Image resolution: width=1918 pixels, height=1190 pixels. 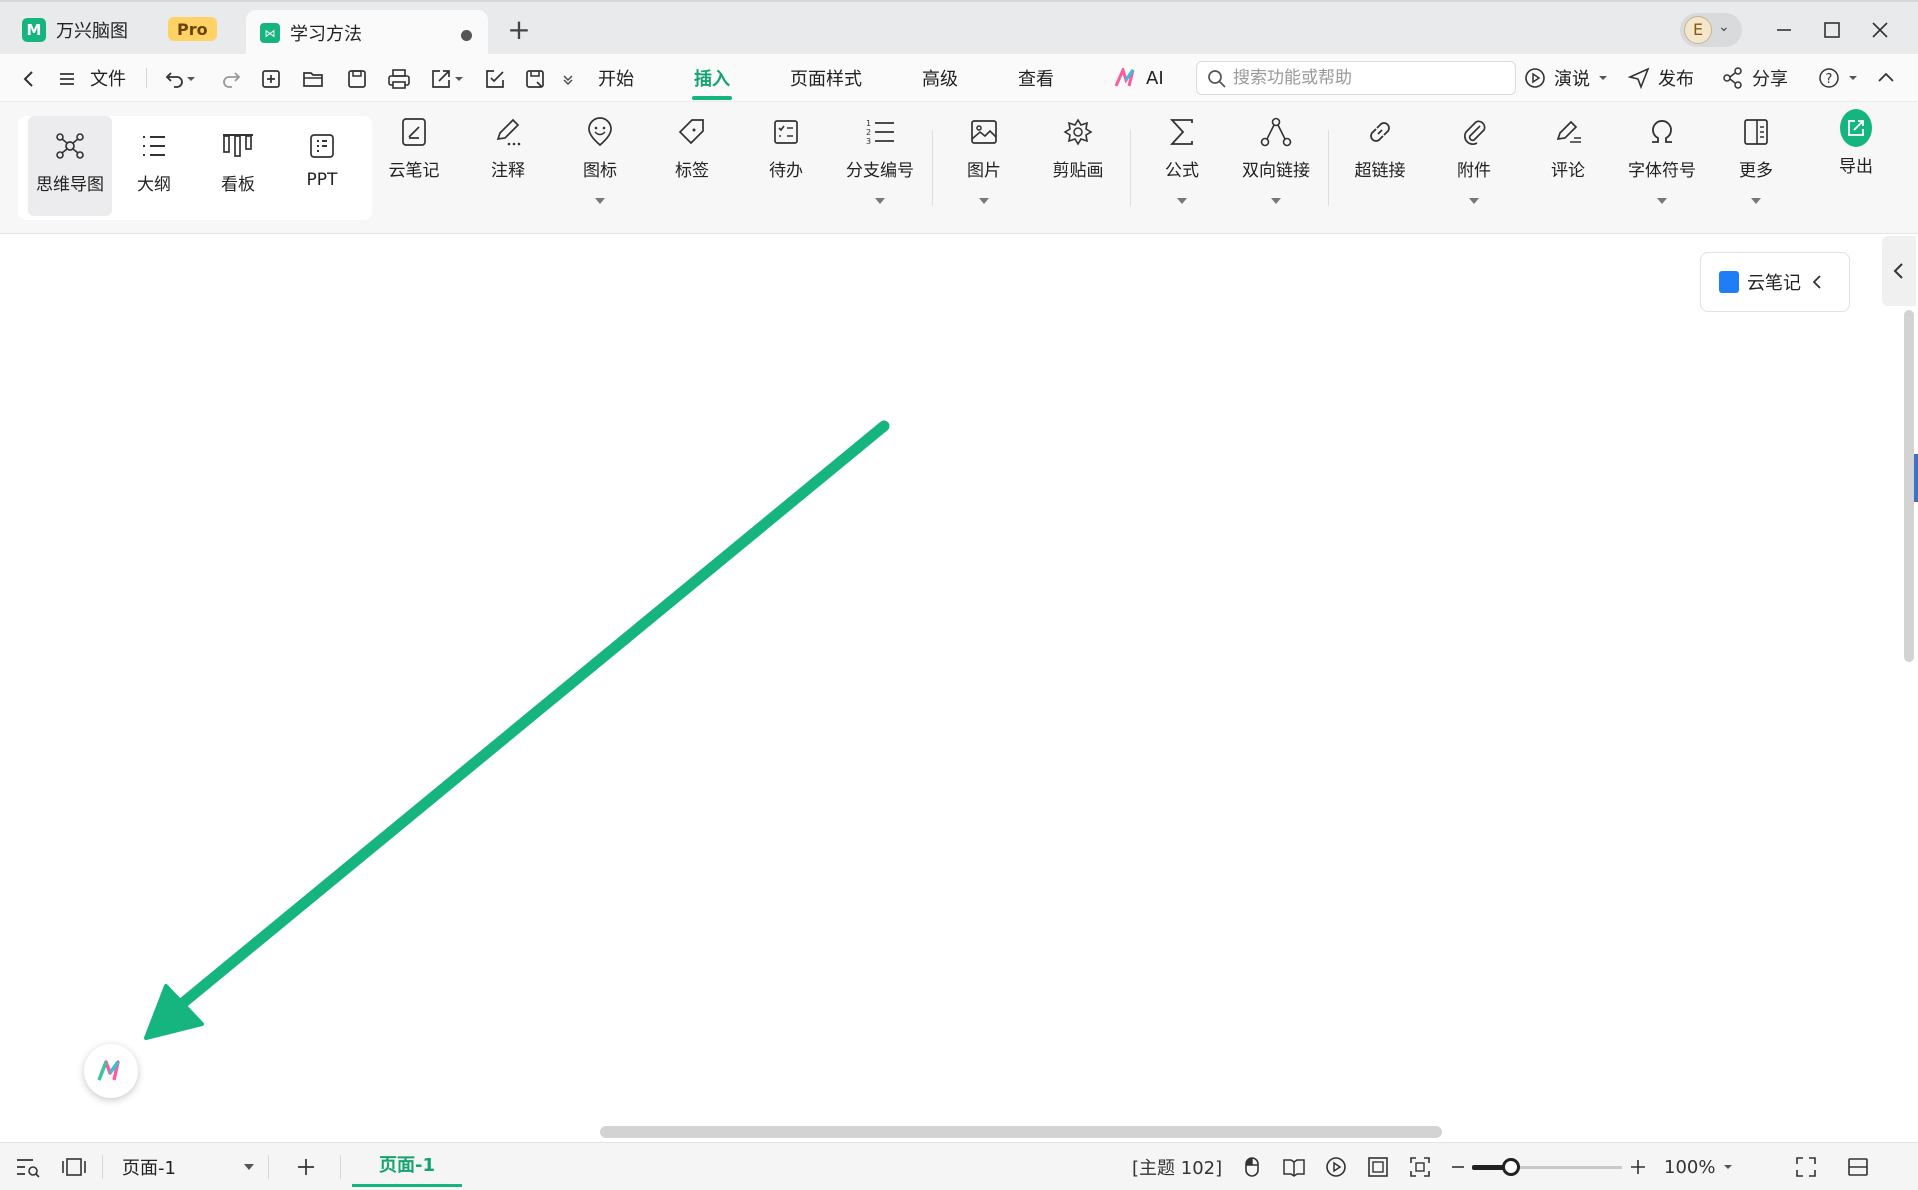 What do you see at coordinates (1729, 282) in the screenshot?
I see `cloud-note-icon` at bounding box center [1729, 282].